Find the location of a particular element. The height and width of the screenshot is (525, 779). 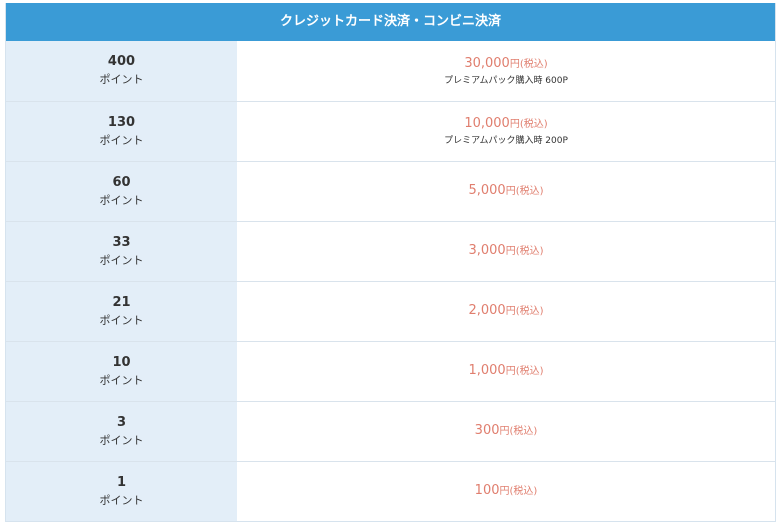

table-row: 33 ポイント 3,000円(税込) is located at coordinates (390, 251).